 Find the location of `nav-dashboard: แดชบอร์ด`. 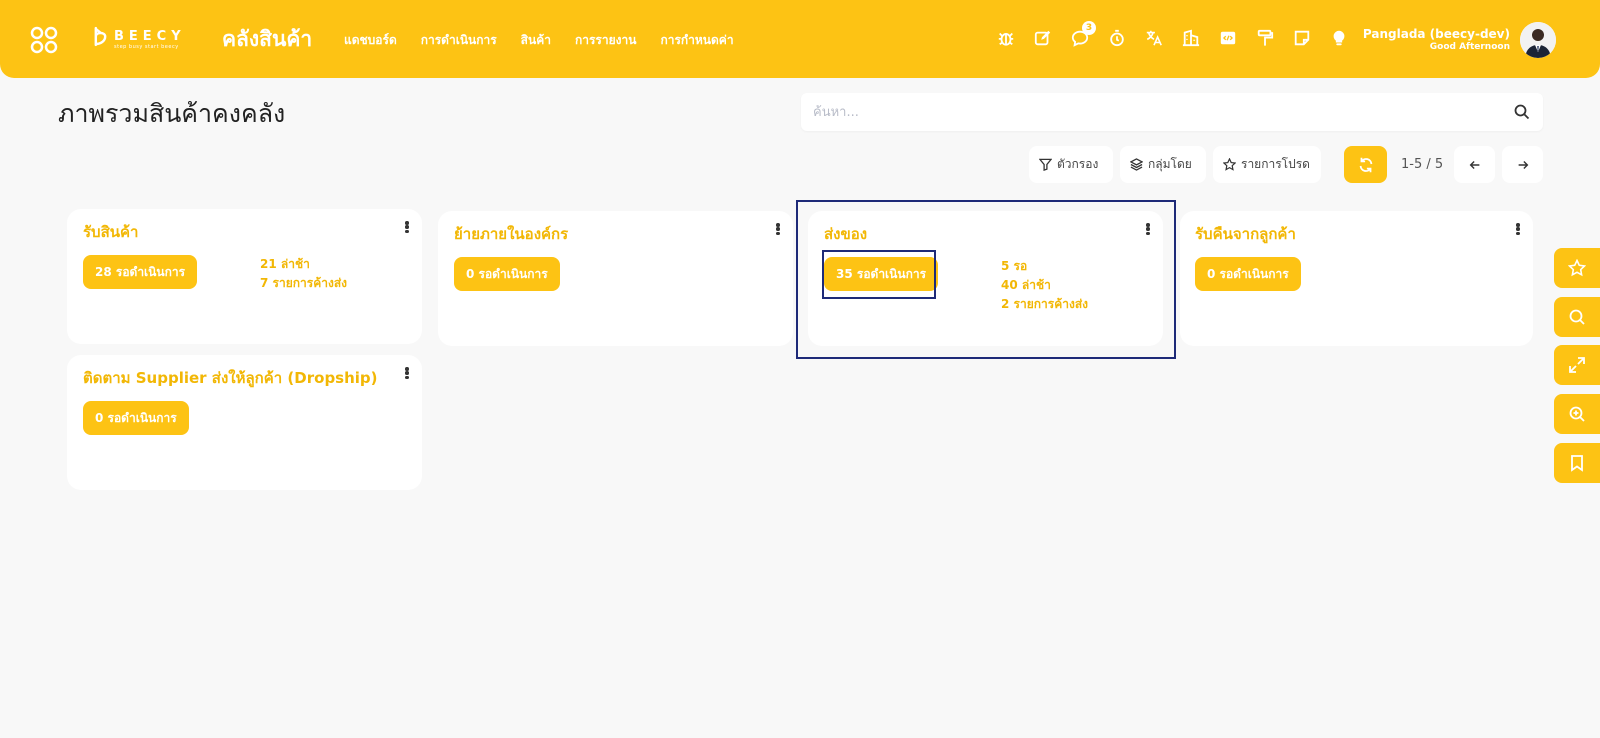

nav-dashboard: แดชบอร์ด is located at coordinates (370, 40).